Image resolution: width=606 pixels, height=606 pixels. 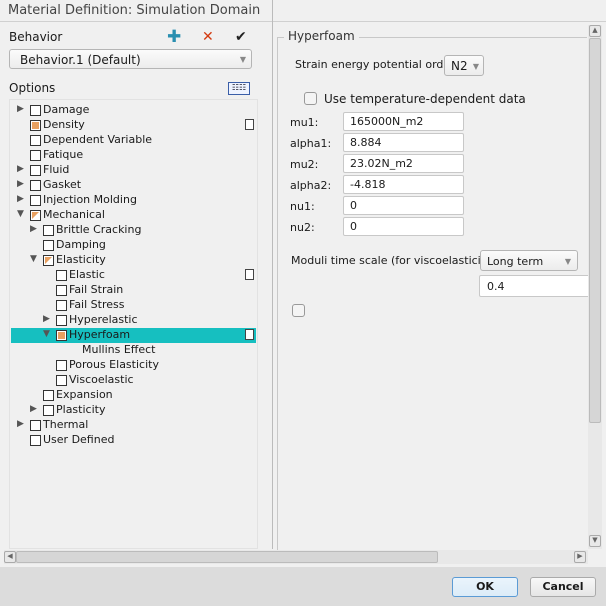 What do you see at coordinates (133, 320) in the screenshot?
I see `tree-item-hyperelastic: ▶ Hyperelastic` at bounding box center [133, 320].